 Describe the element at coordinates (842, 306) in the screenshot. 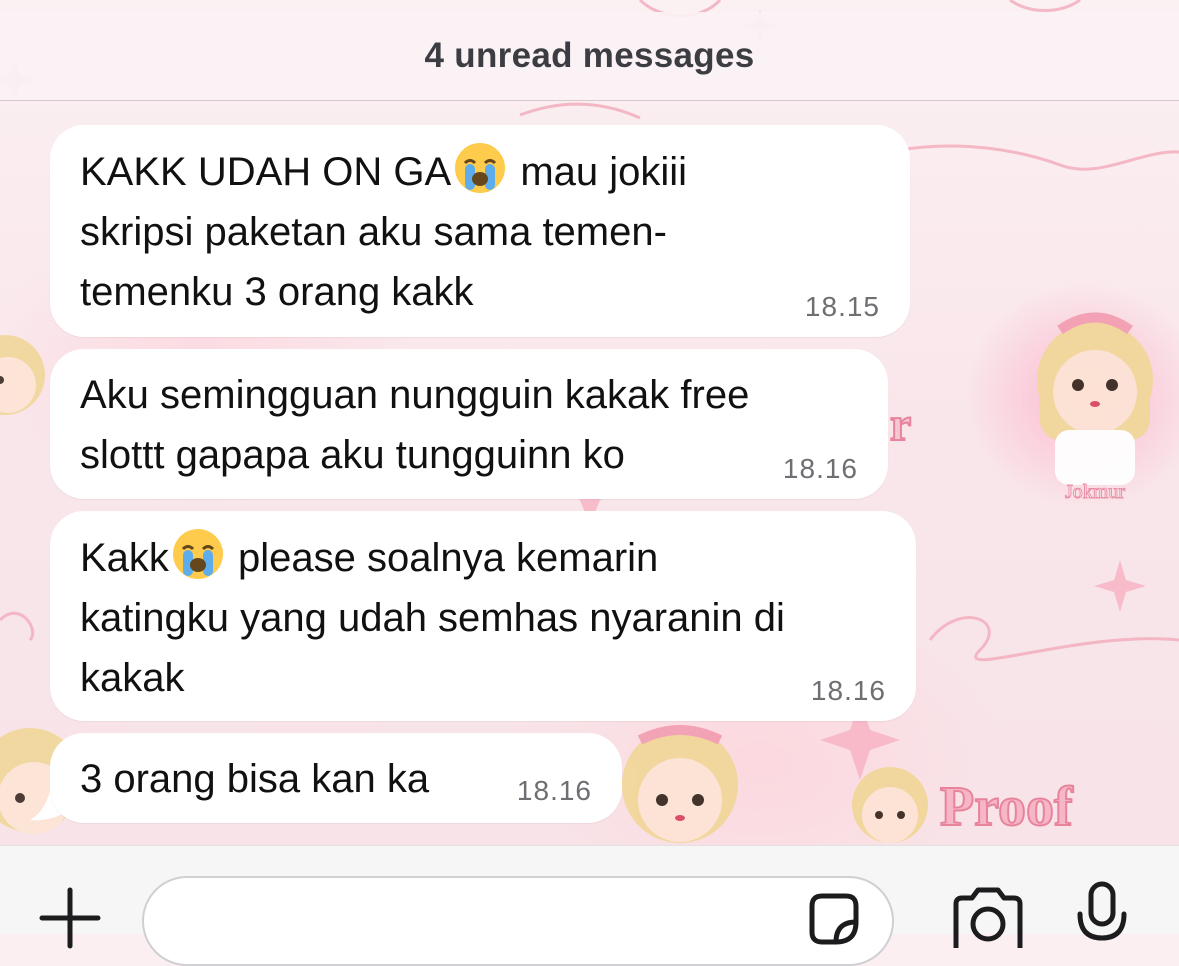

I see `message-timestamp: 18.15` at that location.